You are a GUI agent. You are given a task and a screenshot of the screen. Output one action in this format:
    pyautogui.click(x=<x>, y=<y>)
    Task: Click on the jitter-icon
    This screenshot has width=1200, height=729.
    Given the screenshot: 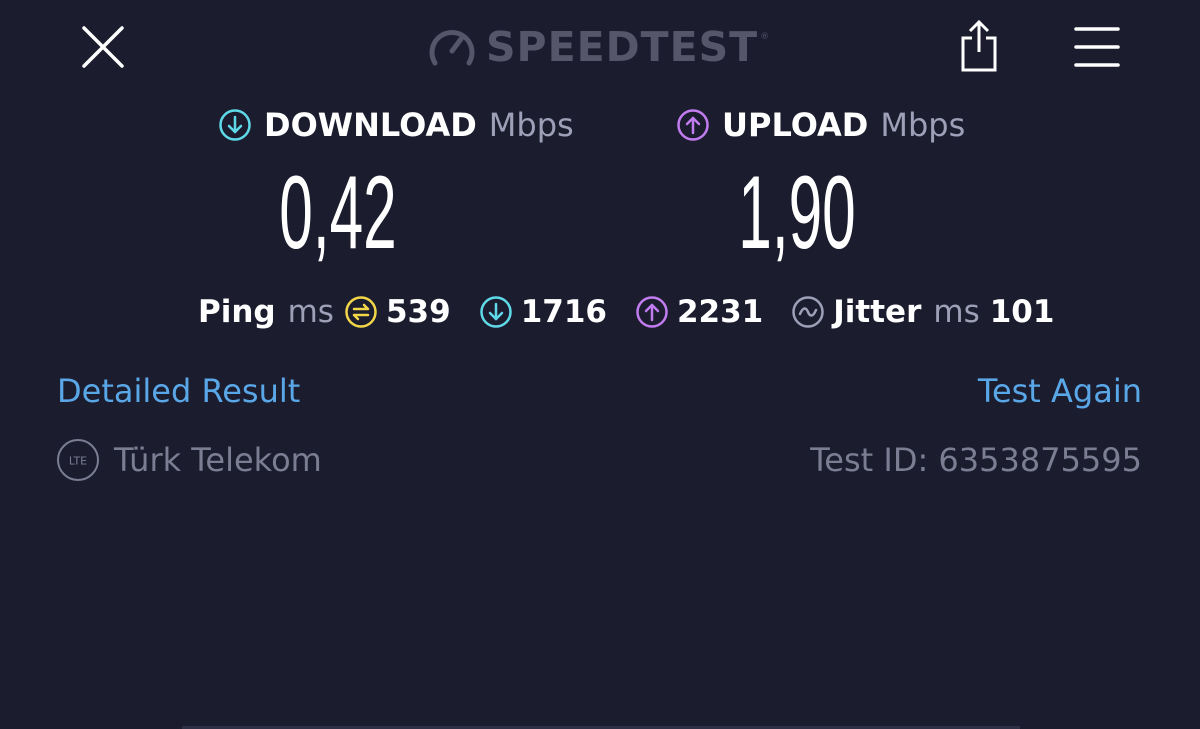 What is the action you would take?
    pyautogui.click(x=808, y=312)
    